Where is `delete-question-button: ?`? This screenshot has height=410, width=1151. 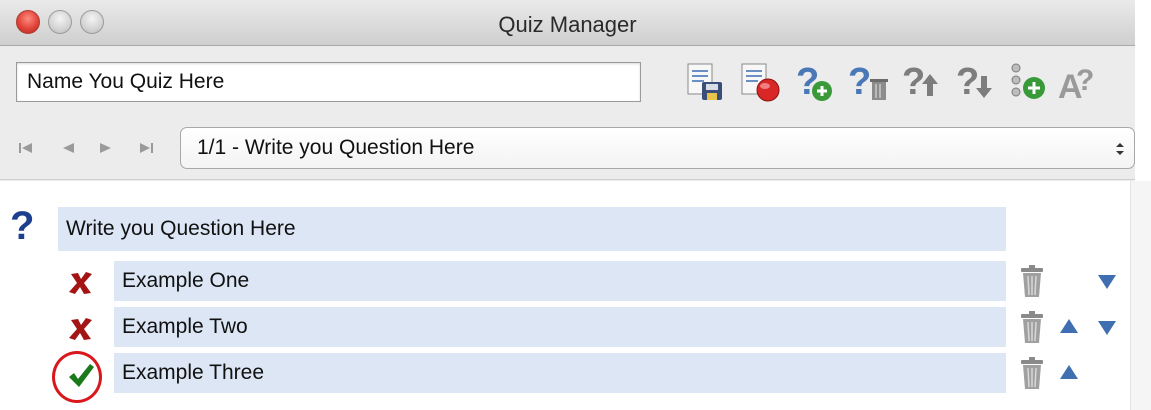 delete-question-button: ? is located at coordinates (868, 82).